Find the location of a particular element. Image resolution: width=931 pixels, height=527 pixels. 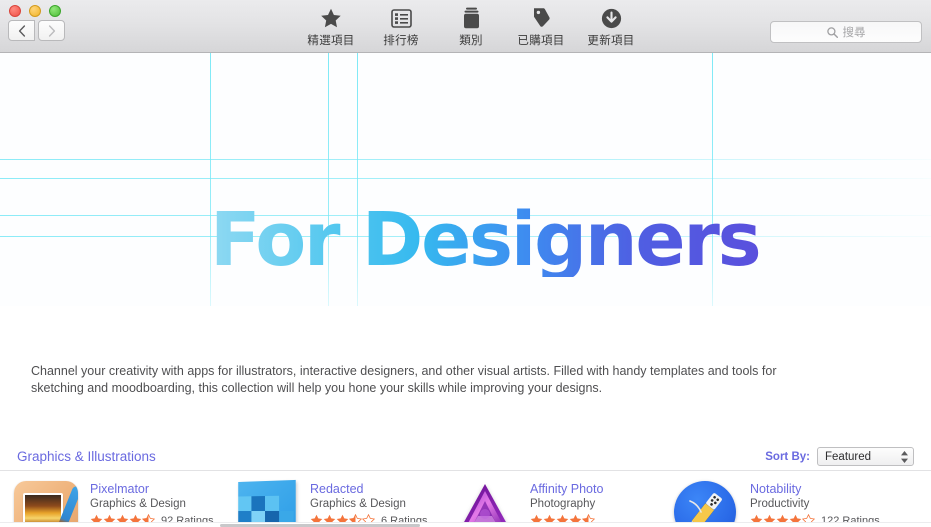

search-input: 搜尋 is located at coordinates (846, 32).